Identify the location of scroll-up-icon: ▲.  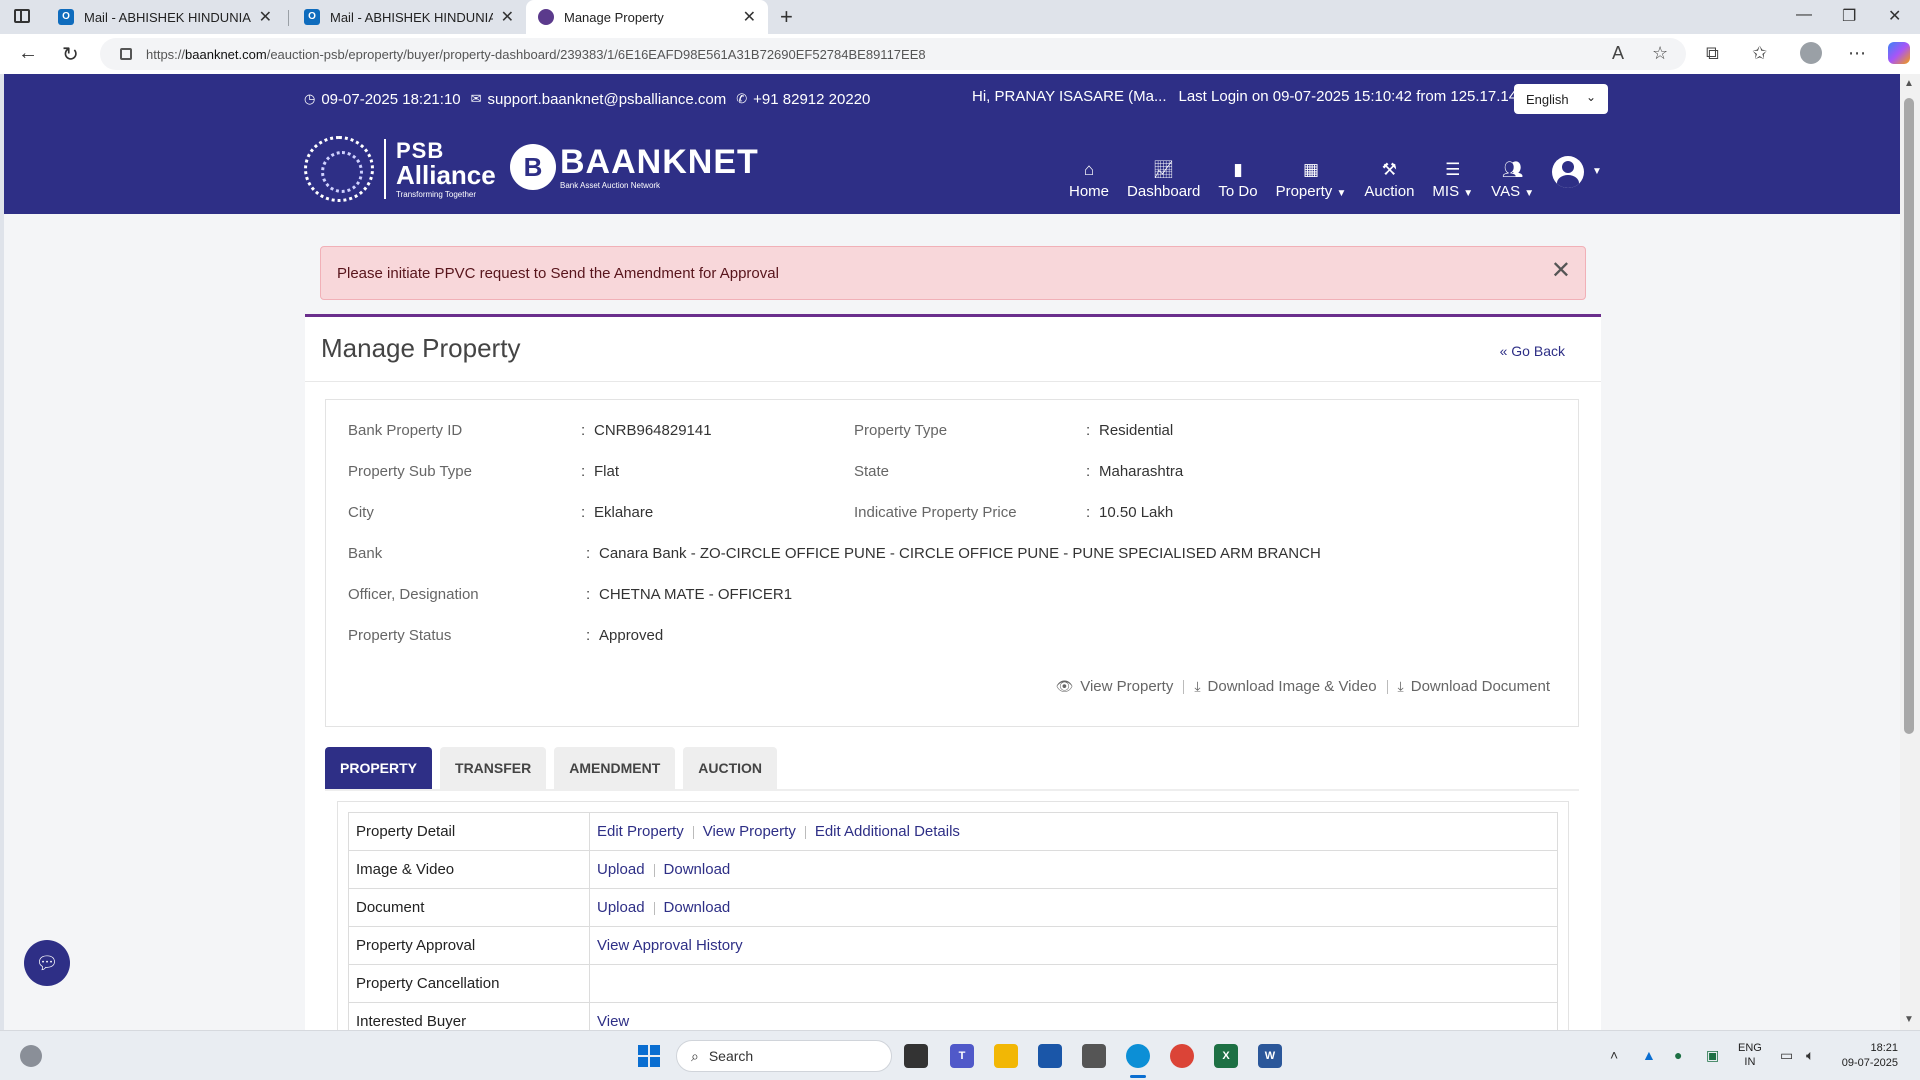
(1909, 83).